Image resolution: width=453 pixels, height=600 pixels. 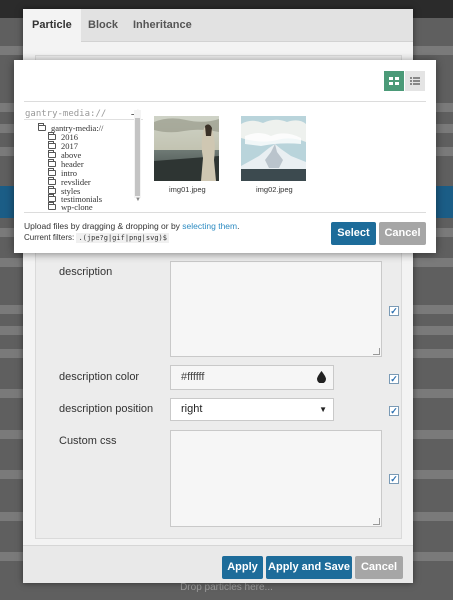 What do you see at coordinates (52, 25) in the screenshot?
I see `tab-particle: Particle` at bounding box center [52, 25].